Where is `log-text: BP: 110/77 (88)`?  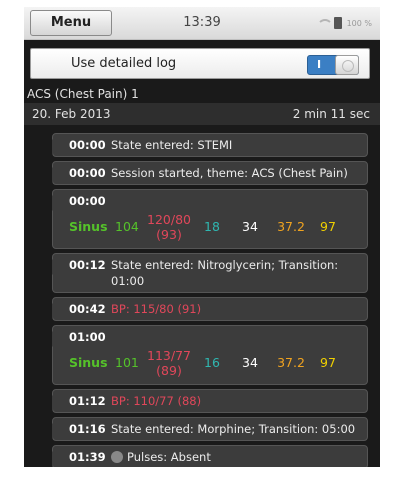 log-text: BP: 110/77 (88) is located at coordinates (156, 401).